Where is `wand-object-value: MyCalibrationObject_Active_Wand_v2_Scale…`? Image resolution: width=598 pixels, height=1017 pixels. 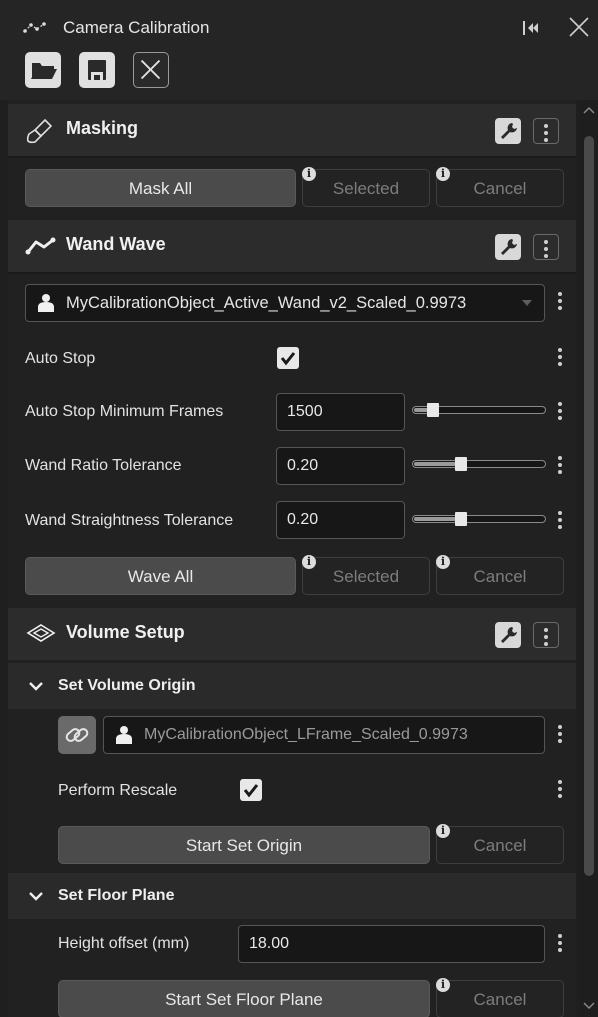 wand-object-value: MyCalibrationObject_Active_Wand_v2_Scale… is located at coordinates (266, 303).